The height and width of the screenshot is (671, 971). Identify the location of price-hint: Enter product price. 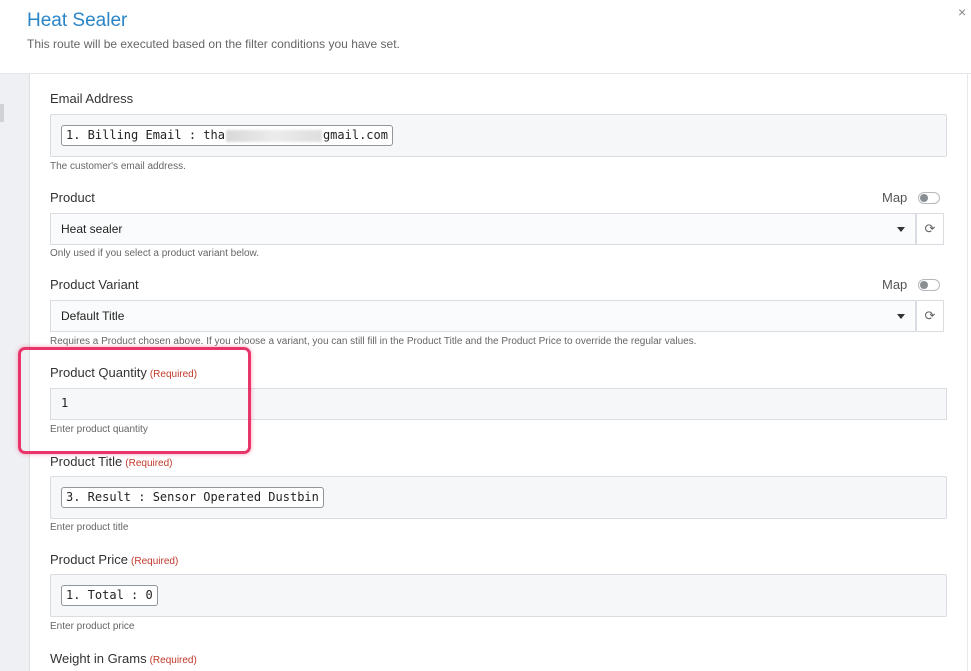
(92, 626).